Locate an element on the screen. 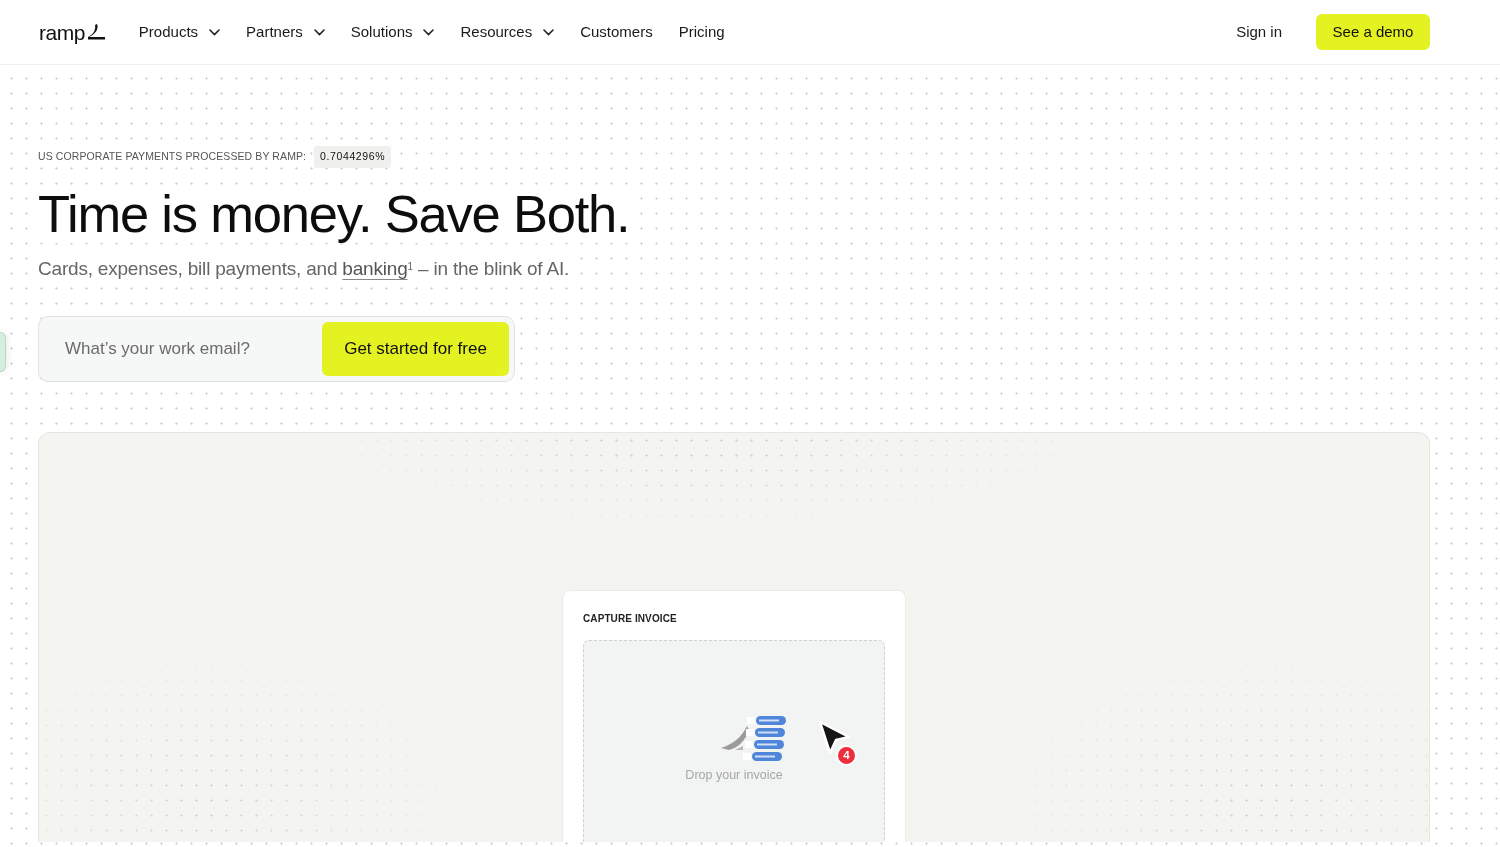  nav-menu-button: Resources is located at coordinates (507, 32).